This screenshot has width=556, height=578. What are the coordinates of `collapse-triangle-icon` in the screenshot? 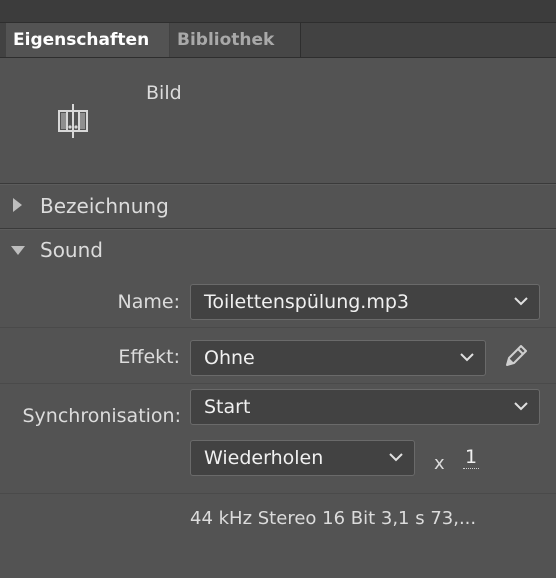 It's located at (18, 250).